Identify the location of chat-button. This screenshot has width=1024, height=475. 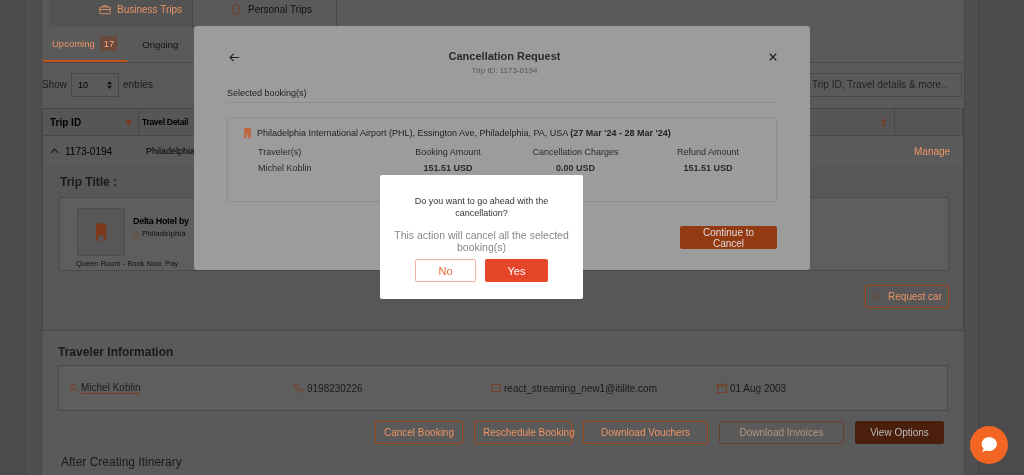
(989, 445).